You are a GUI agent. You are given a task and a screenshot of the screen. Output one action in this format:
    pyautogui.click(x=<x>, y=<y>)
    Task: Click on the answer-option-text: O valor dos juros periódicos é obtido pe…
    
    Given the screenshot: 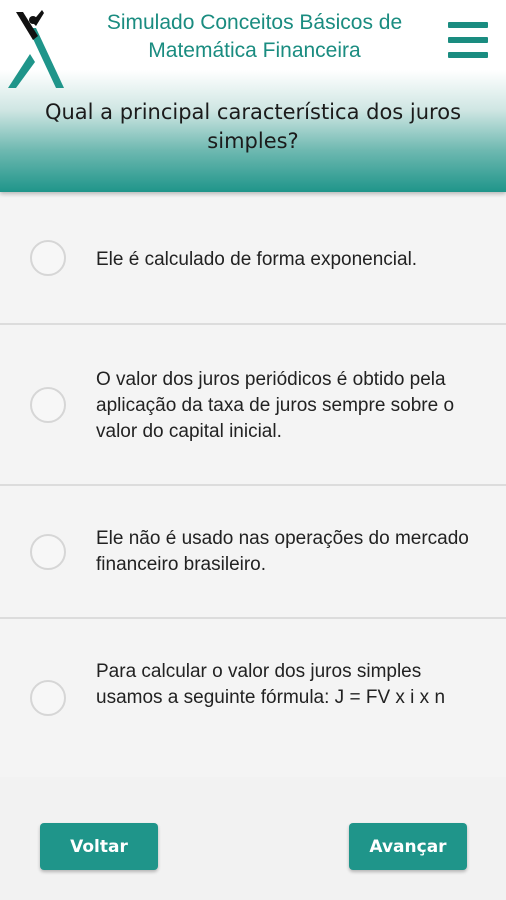 What is the action you would take?
    pyautogui.click(x=275, y=405)
    